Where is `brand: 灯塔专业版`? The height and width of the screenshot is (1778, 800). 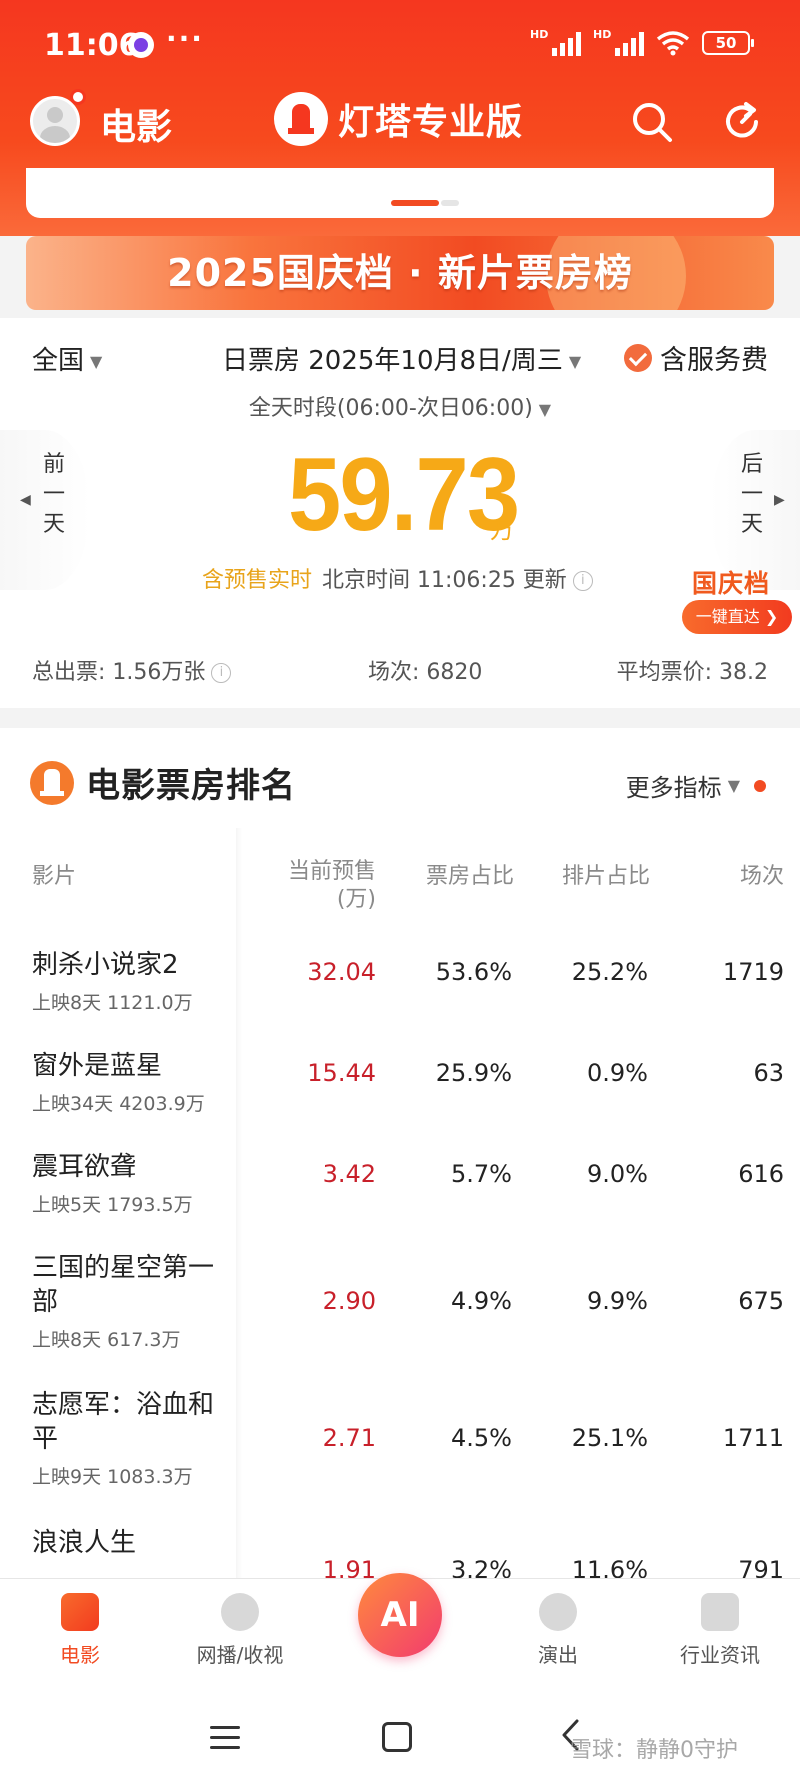 brand: 灯塔专业版 is located at coordinates (398, 119).